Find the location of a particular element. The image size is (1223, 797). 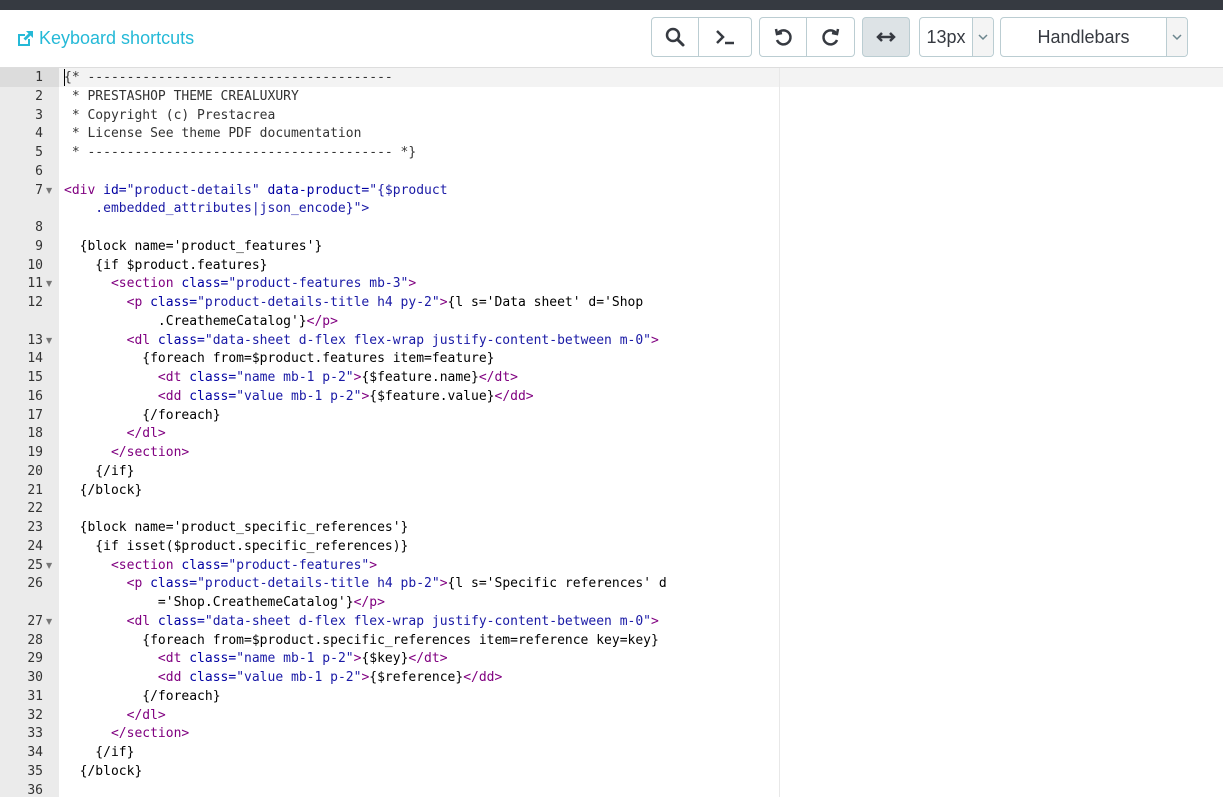

code-text: {if $product.features} is located at coordinates (166, 265).